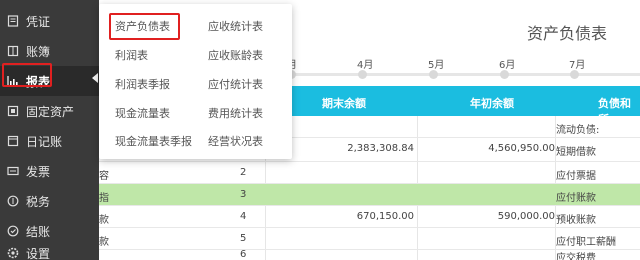 The width and height of the screenshot is (640, 260). I want to click on month-label: 6月, so click(507, 63).